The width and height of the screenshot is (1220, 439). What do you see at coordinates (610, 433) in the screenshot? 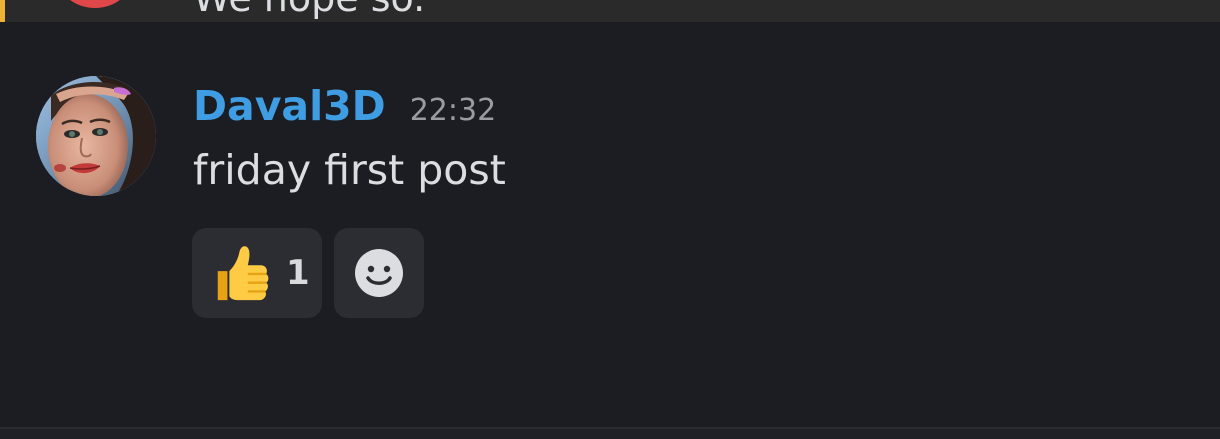
I see `message-divider` at bounding box center [610, 433].